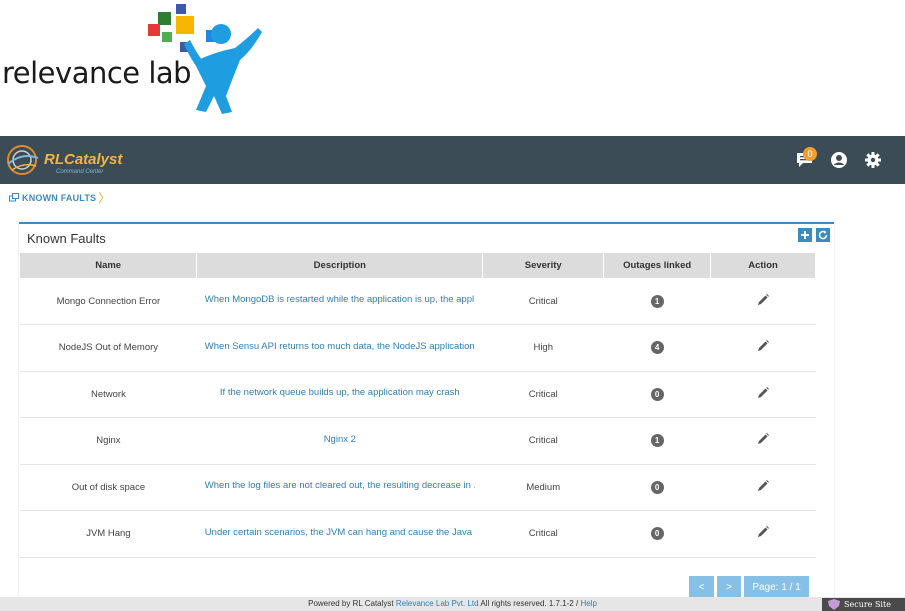  I want to click on column-header-action: Action, so click(763, 265).